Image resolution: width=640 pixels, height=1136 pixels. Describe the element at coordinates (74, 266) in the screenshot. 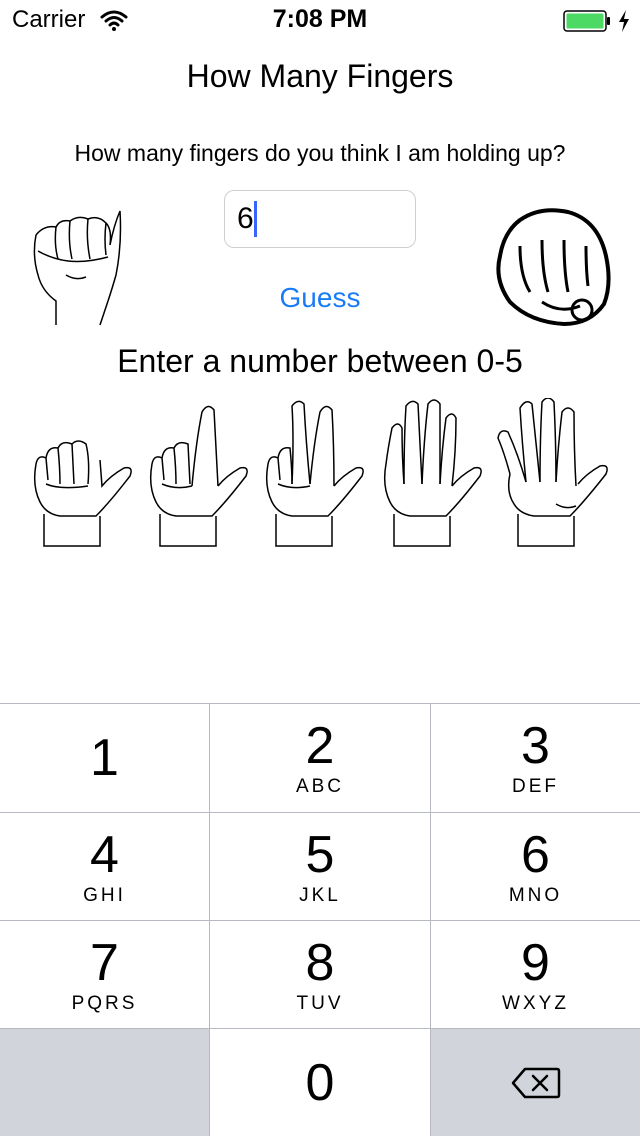

I see `raised-fist-icon` at that location.